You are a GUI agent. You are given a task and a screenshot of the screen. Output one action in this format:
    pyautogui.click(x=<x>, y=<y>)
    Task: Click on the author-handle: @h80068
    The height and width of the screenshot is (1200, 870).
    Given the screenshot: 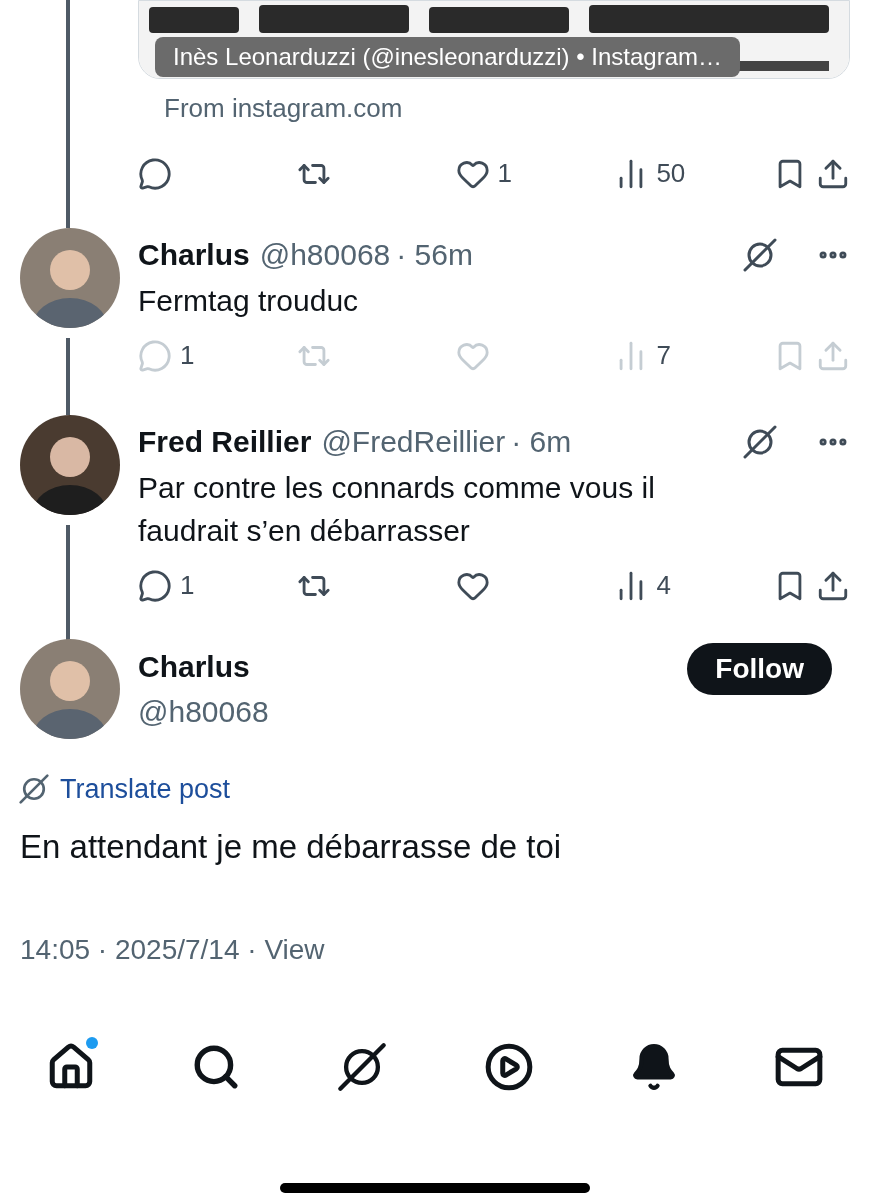 What is the action you would take?
    pyautogui.click(x=203, y=711)
    